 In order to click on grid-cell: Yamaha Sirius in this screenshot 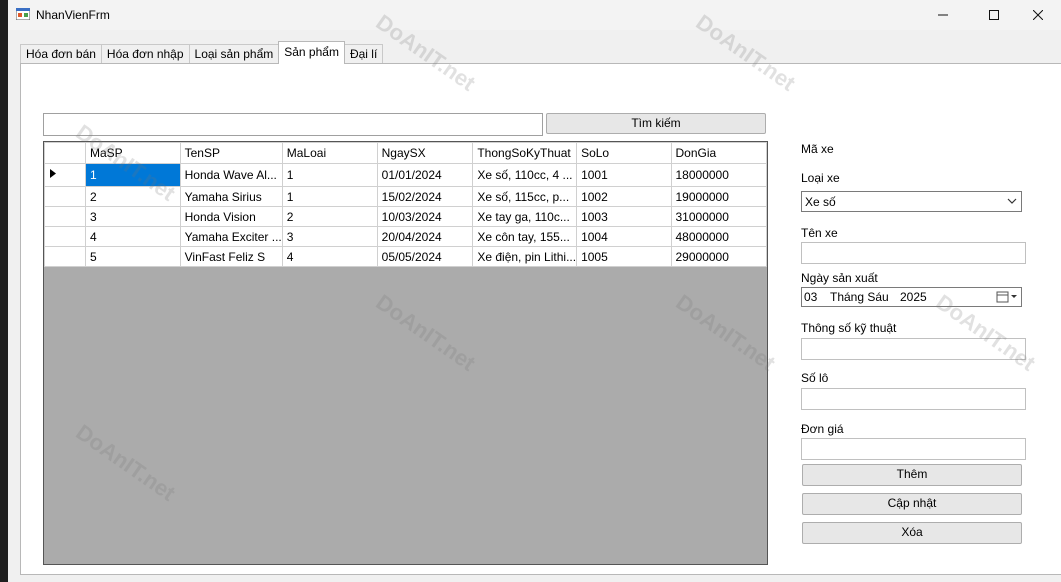, I will do `click(231, 196)`.